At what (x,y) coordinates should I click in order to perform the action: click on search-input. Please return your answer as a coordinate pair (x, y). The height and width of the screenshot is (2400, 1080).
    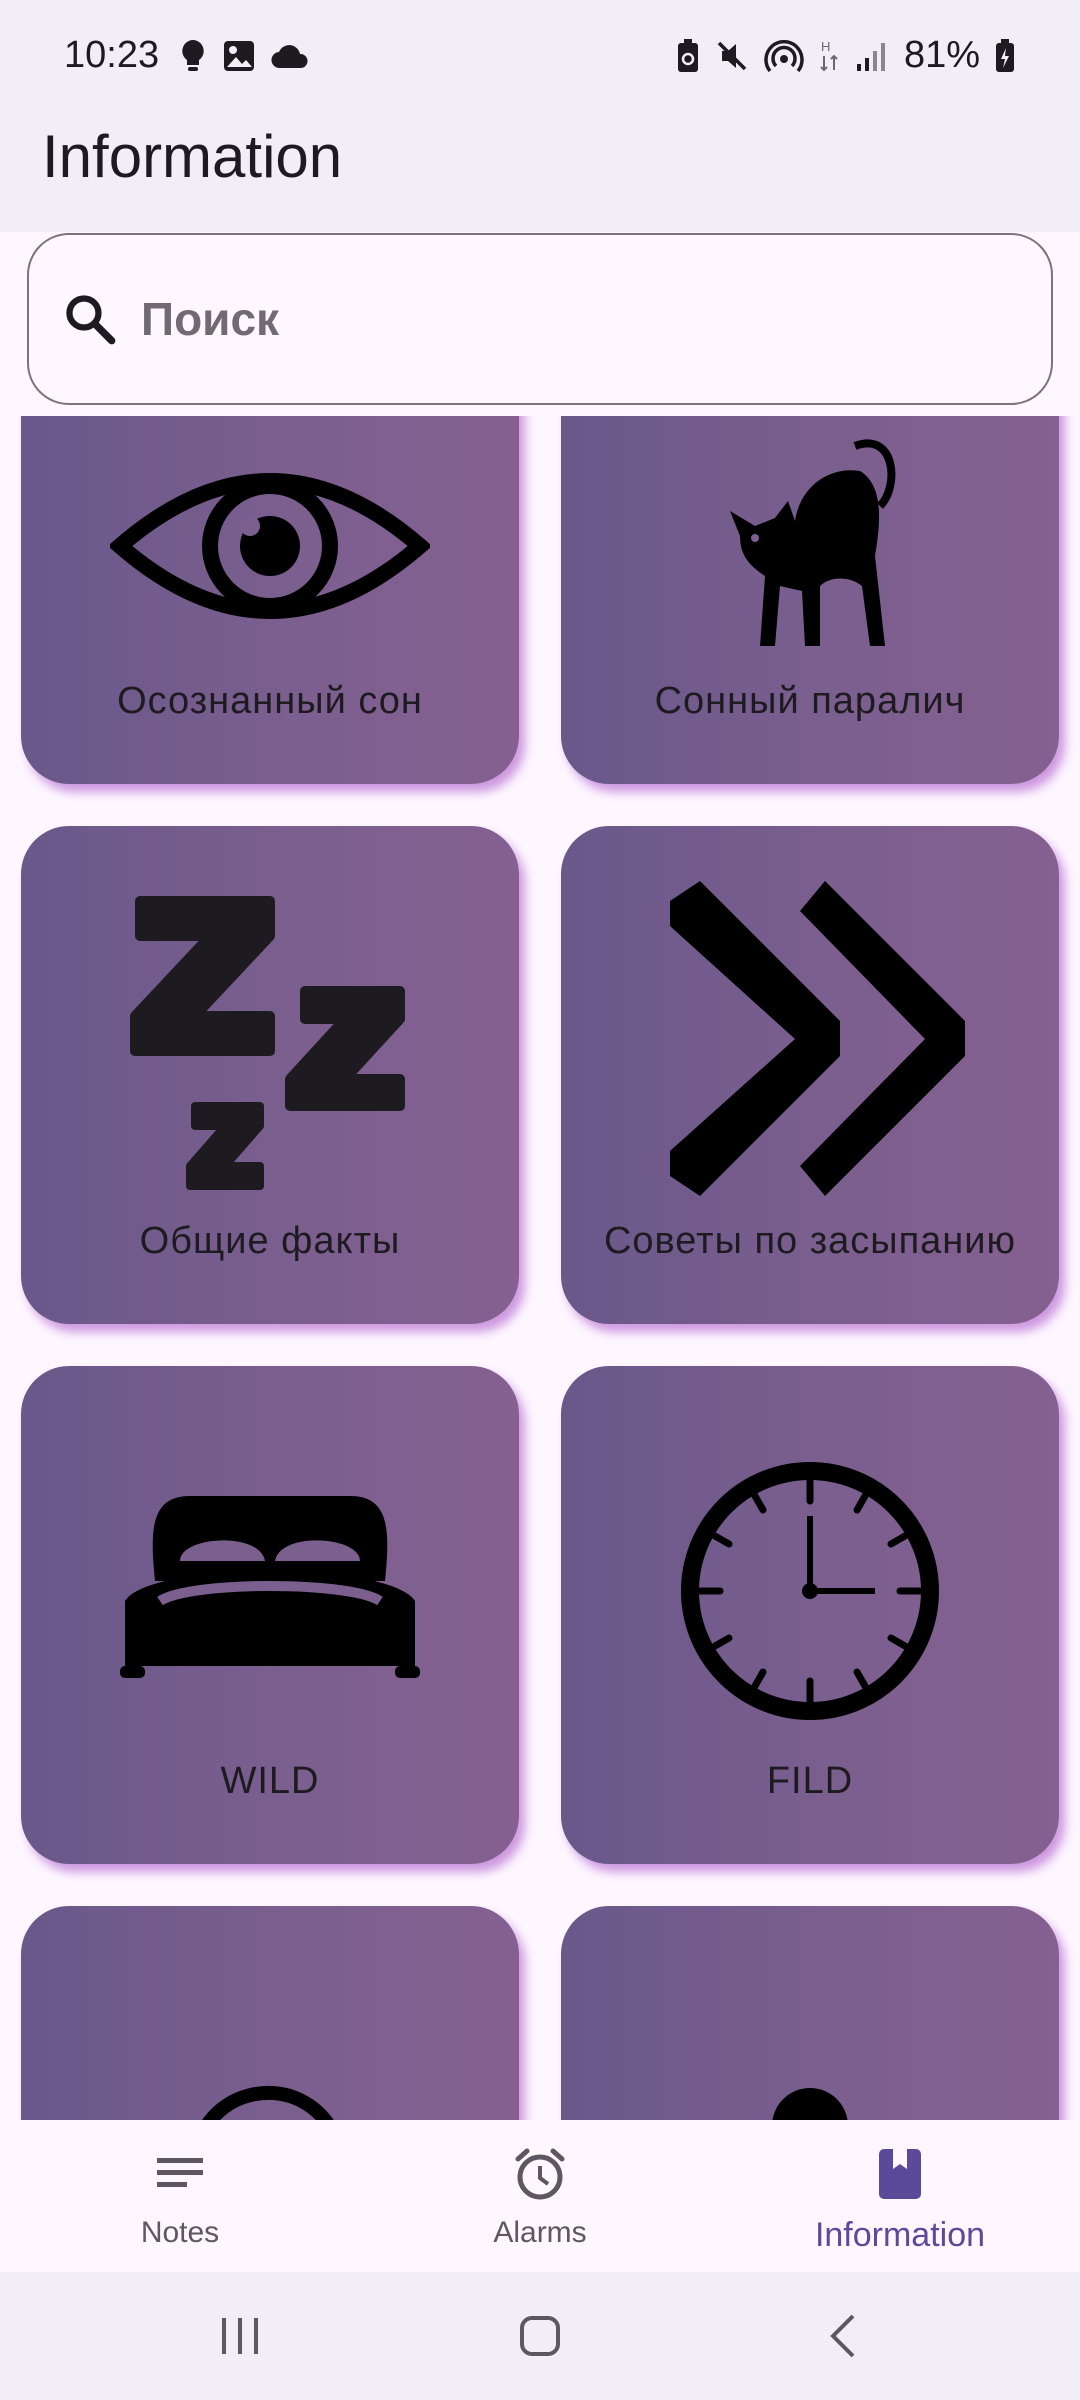
    Looking at the image, I should click on (541, 319).